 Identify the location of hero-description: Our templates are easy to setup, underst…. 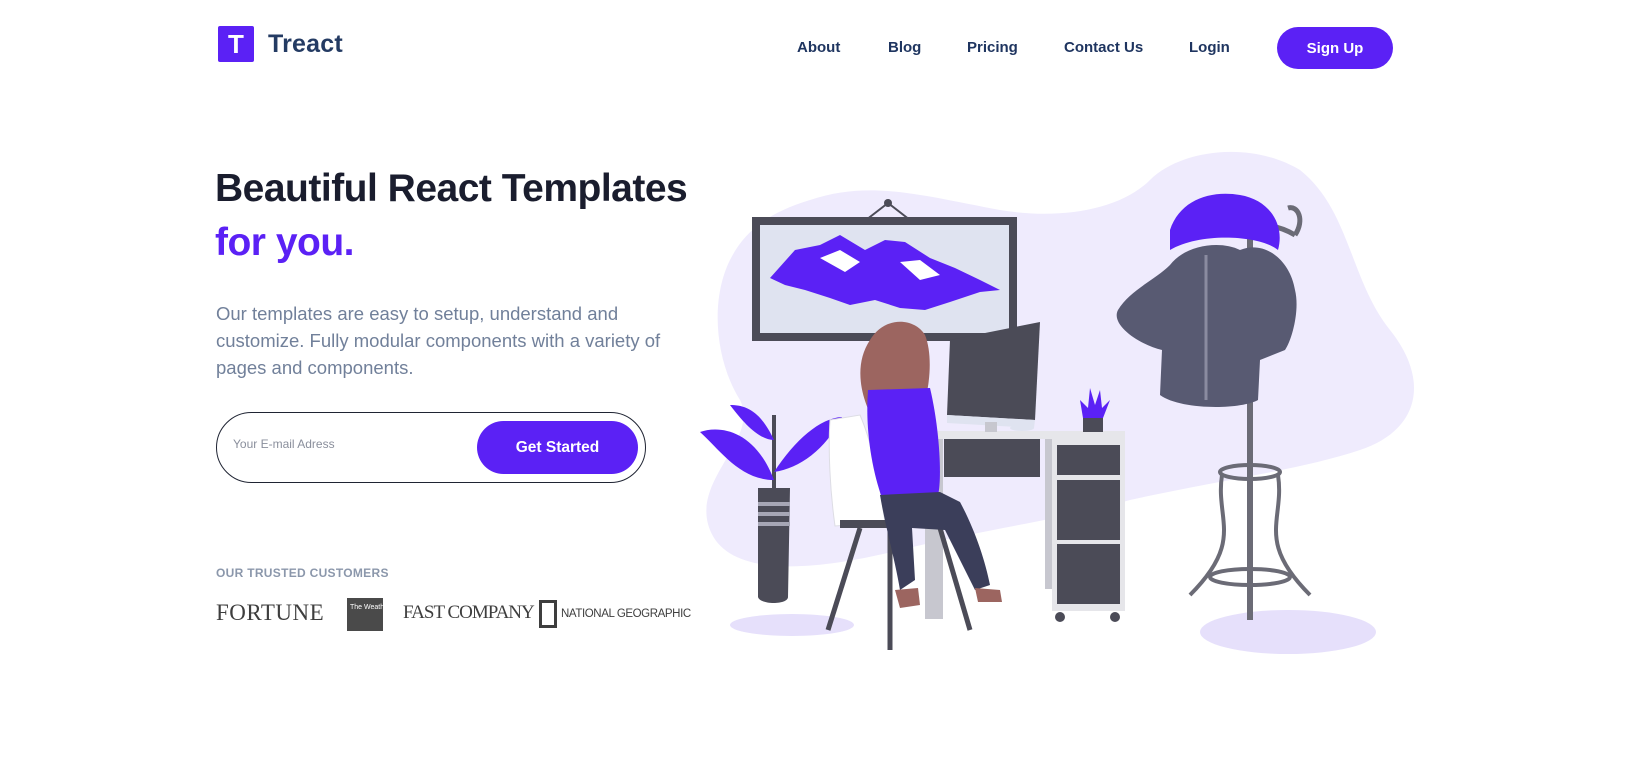
(438, 340).